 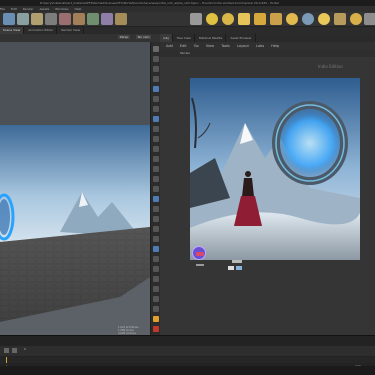 I want to click on tab-asset-browser: Asset Browser, so click(x=241, y=38).